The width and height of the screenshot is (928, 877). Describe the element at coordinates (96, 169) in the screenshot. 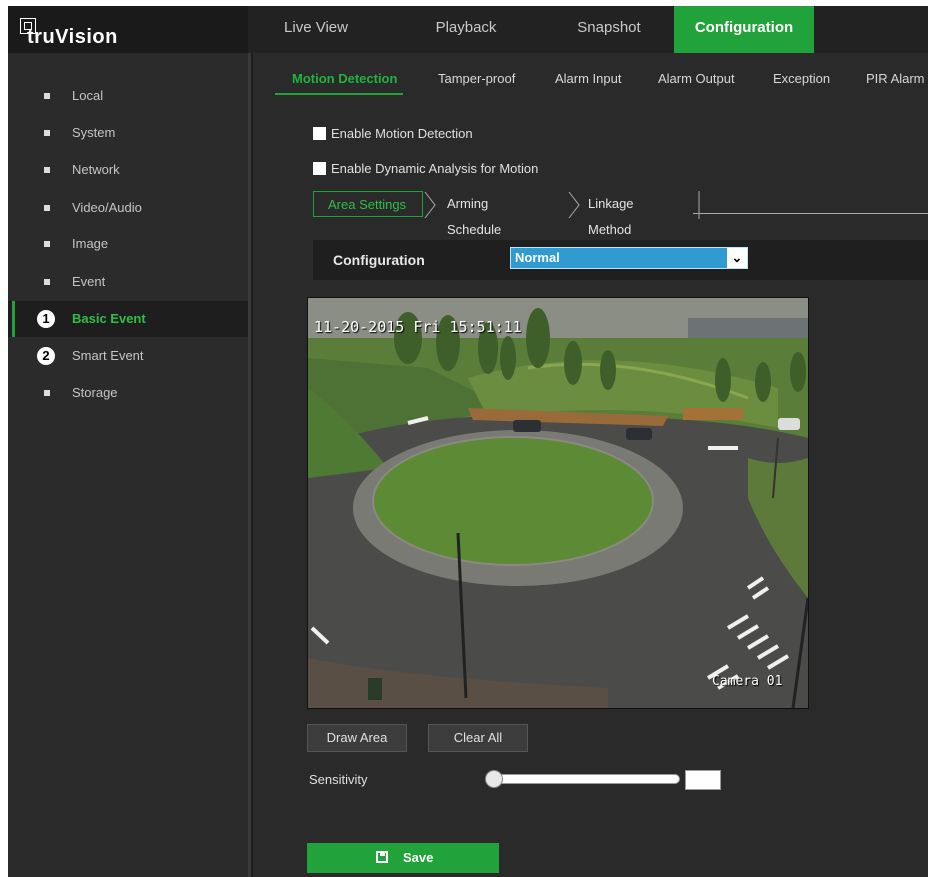

I see `sidebar-item-label: Network` at that location.